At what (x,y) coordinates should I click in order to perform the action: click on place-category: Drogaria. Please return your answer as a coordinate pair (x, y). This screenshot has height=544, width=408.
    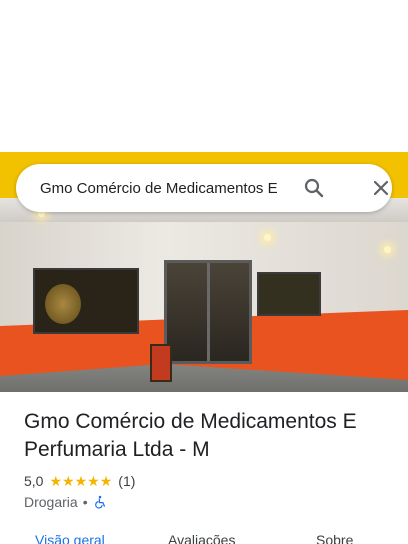
    Looking at the image, I should click on (51, 502).